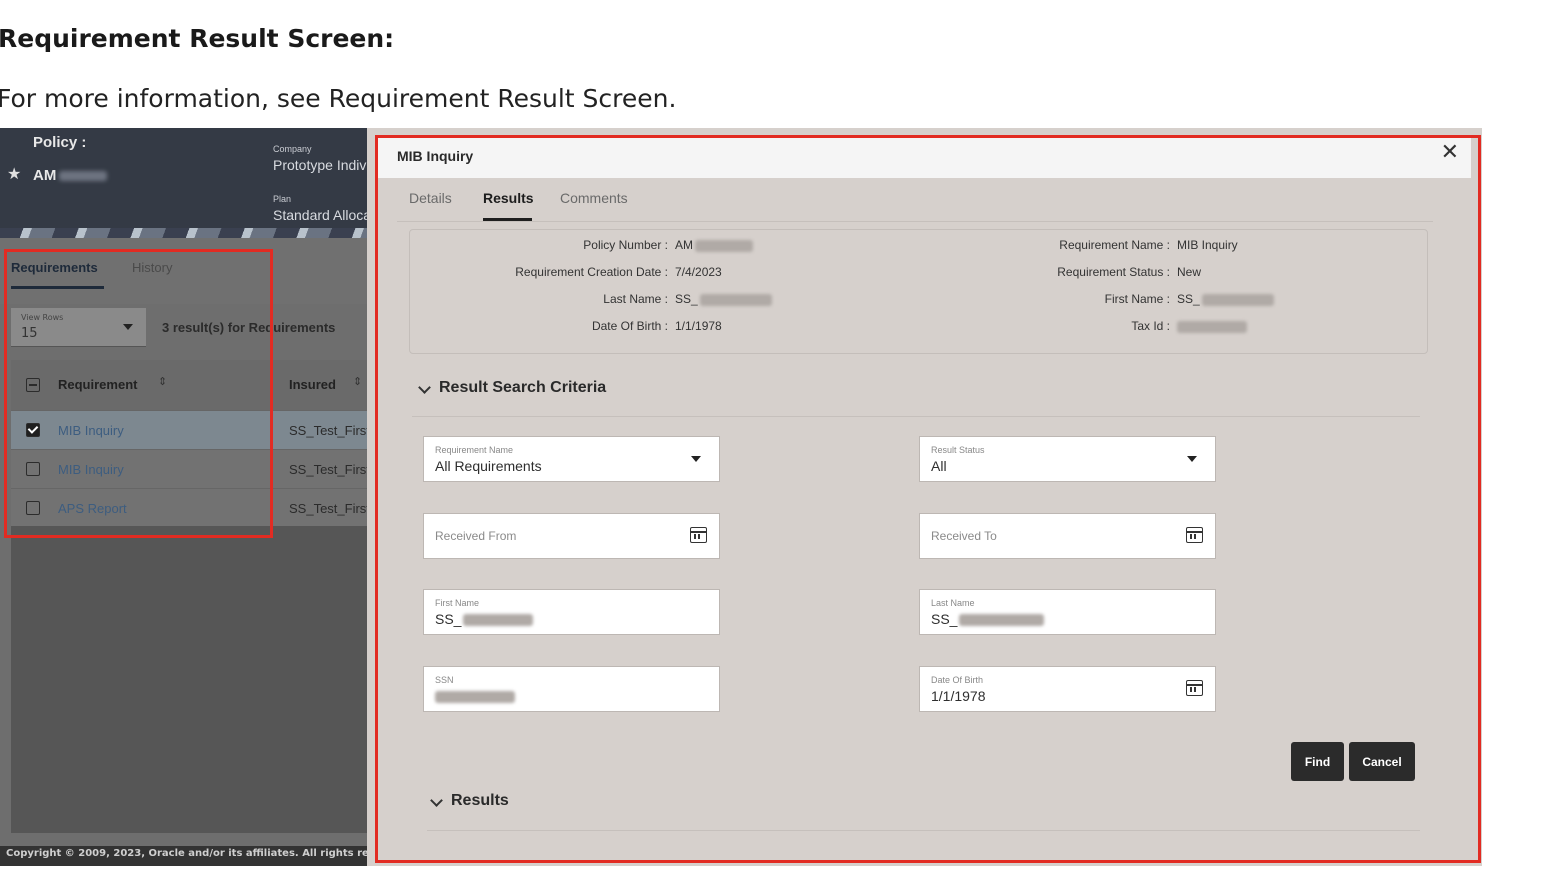 This screenshot has width=1566, height=886. Describe the element at coordinates (60, 142) in the screenshot. I see `policy-label: Policy :` at that location.